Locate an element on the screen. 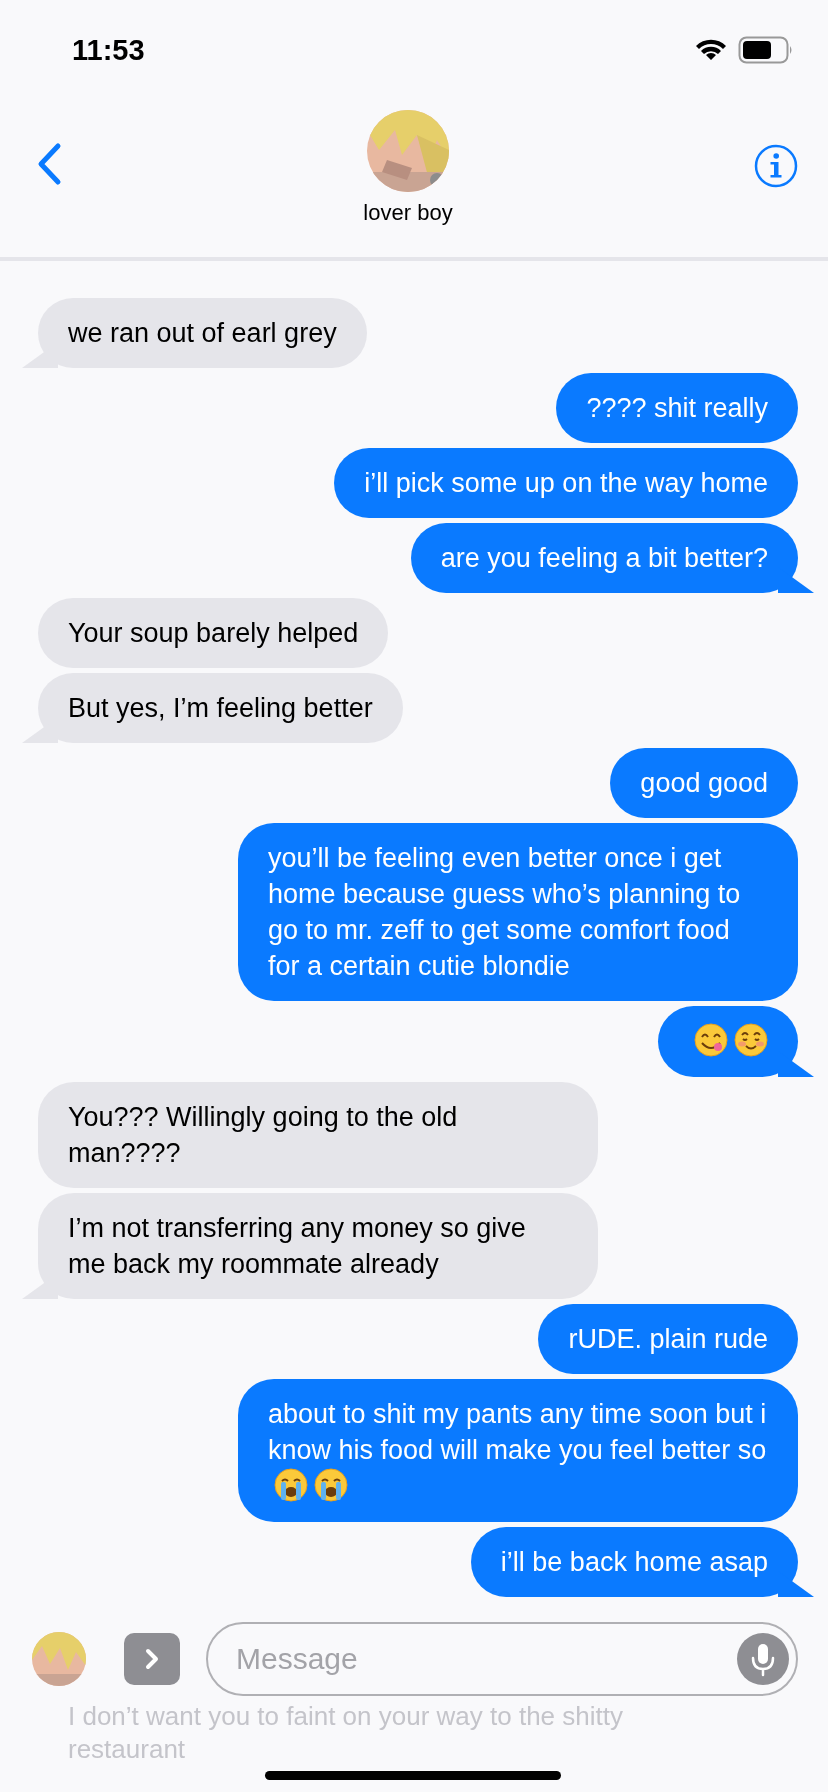 The height and width of the screenshot is (1792, 828). expand-button is located at coordinates (152, 1659).